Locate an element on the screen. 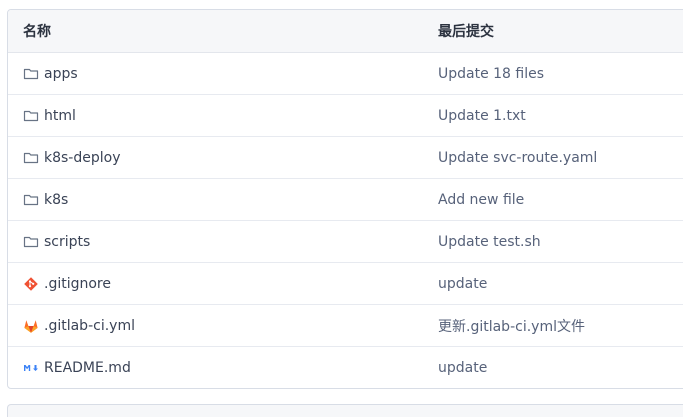 This screenshot has width=683, height=417. table-row: .gitignore update is located at coordinates (345, 284).